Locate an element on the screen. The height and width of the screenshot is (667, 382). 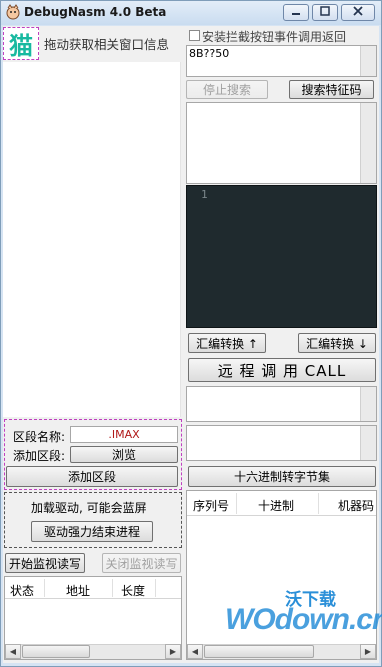
intercept-checkbox-label: 安装拦截按钮事件调用返回 is located at coordinates (274, 37).